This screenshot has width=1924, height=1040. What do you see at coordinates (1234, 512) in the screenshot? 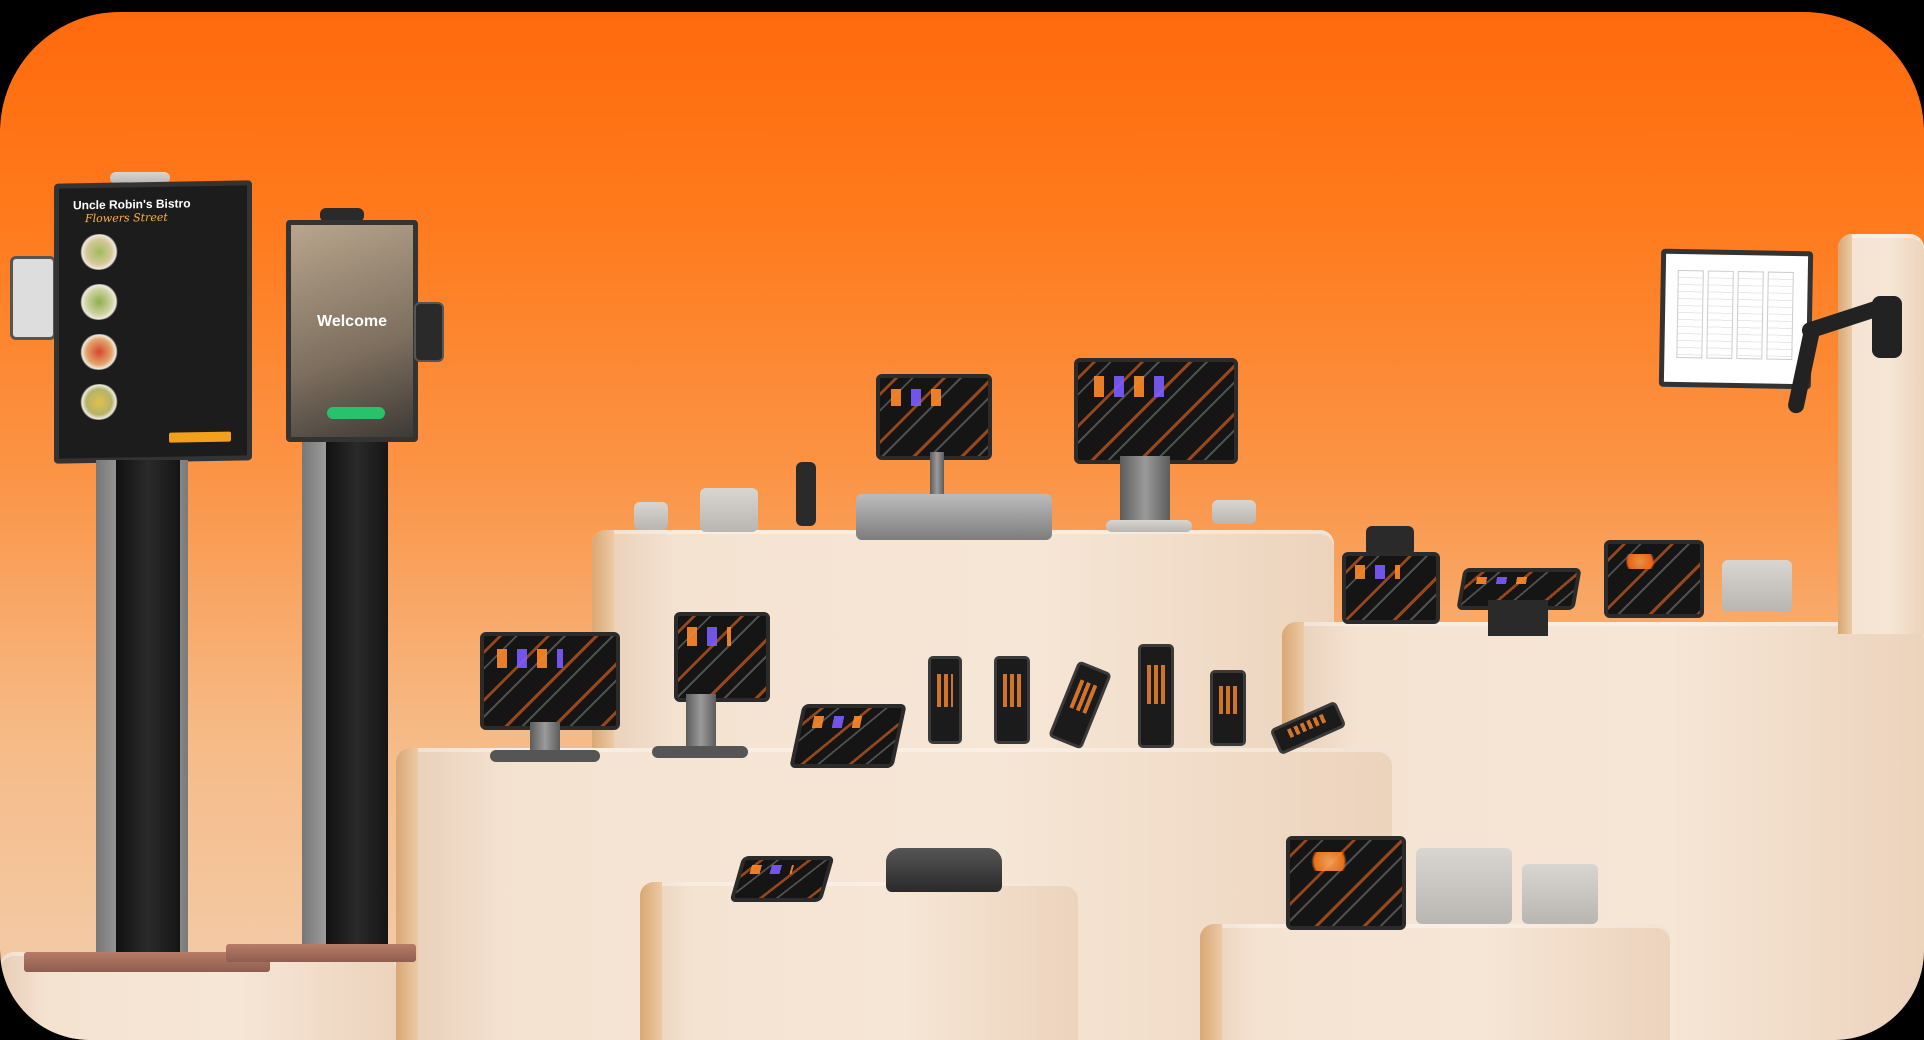
I see `card-reader-dock` at bounding box center [1234, 512].